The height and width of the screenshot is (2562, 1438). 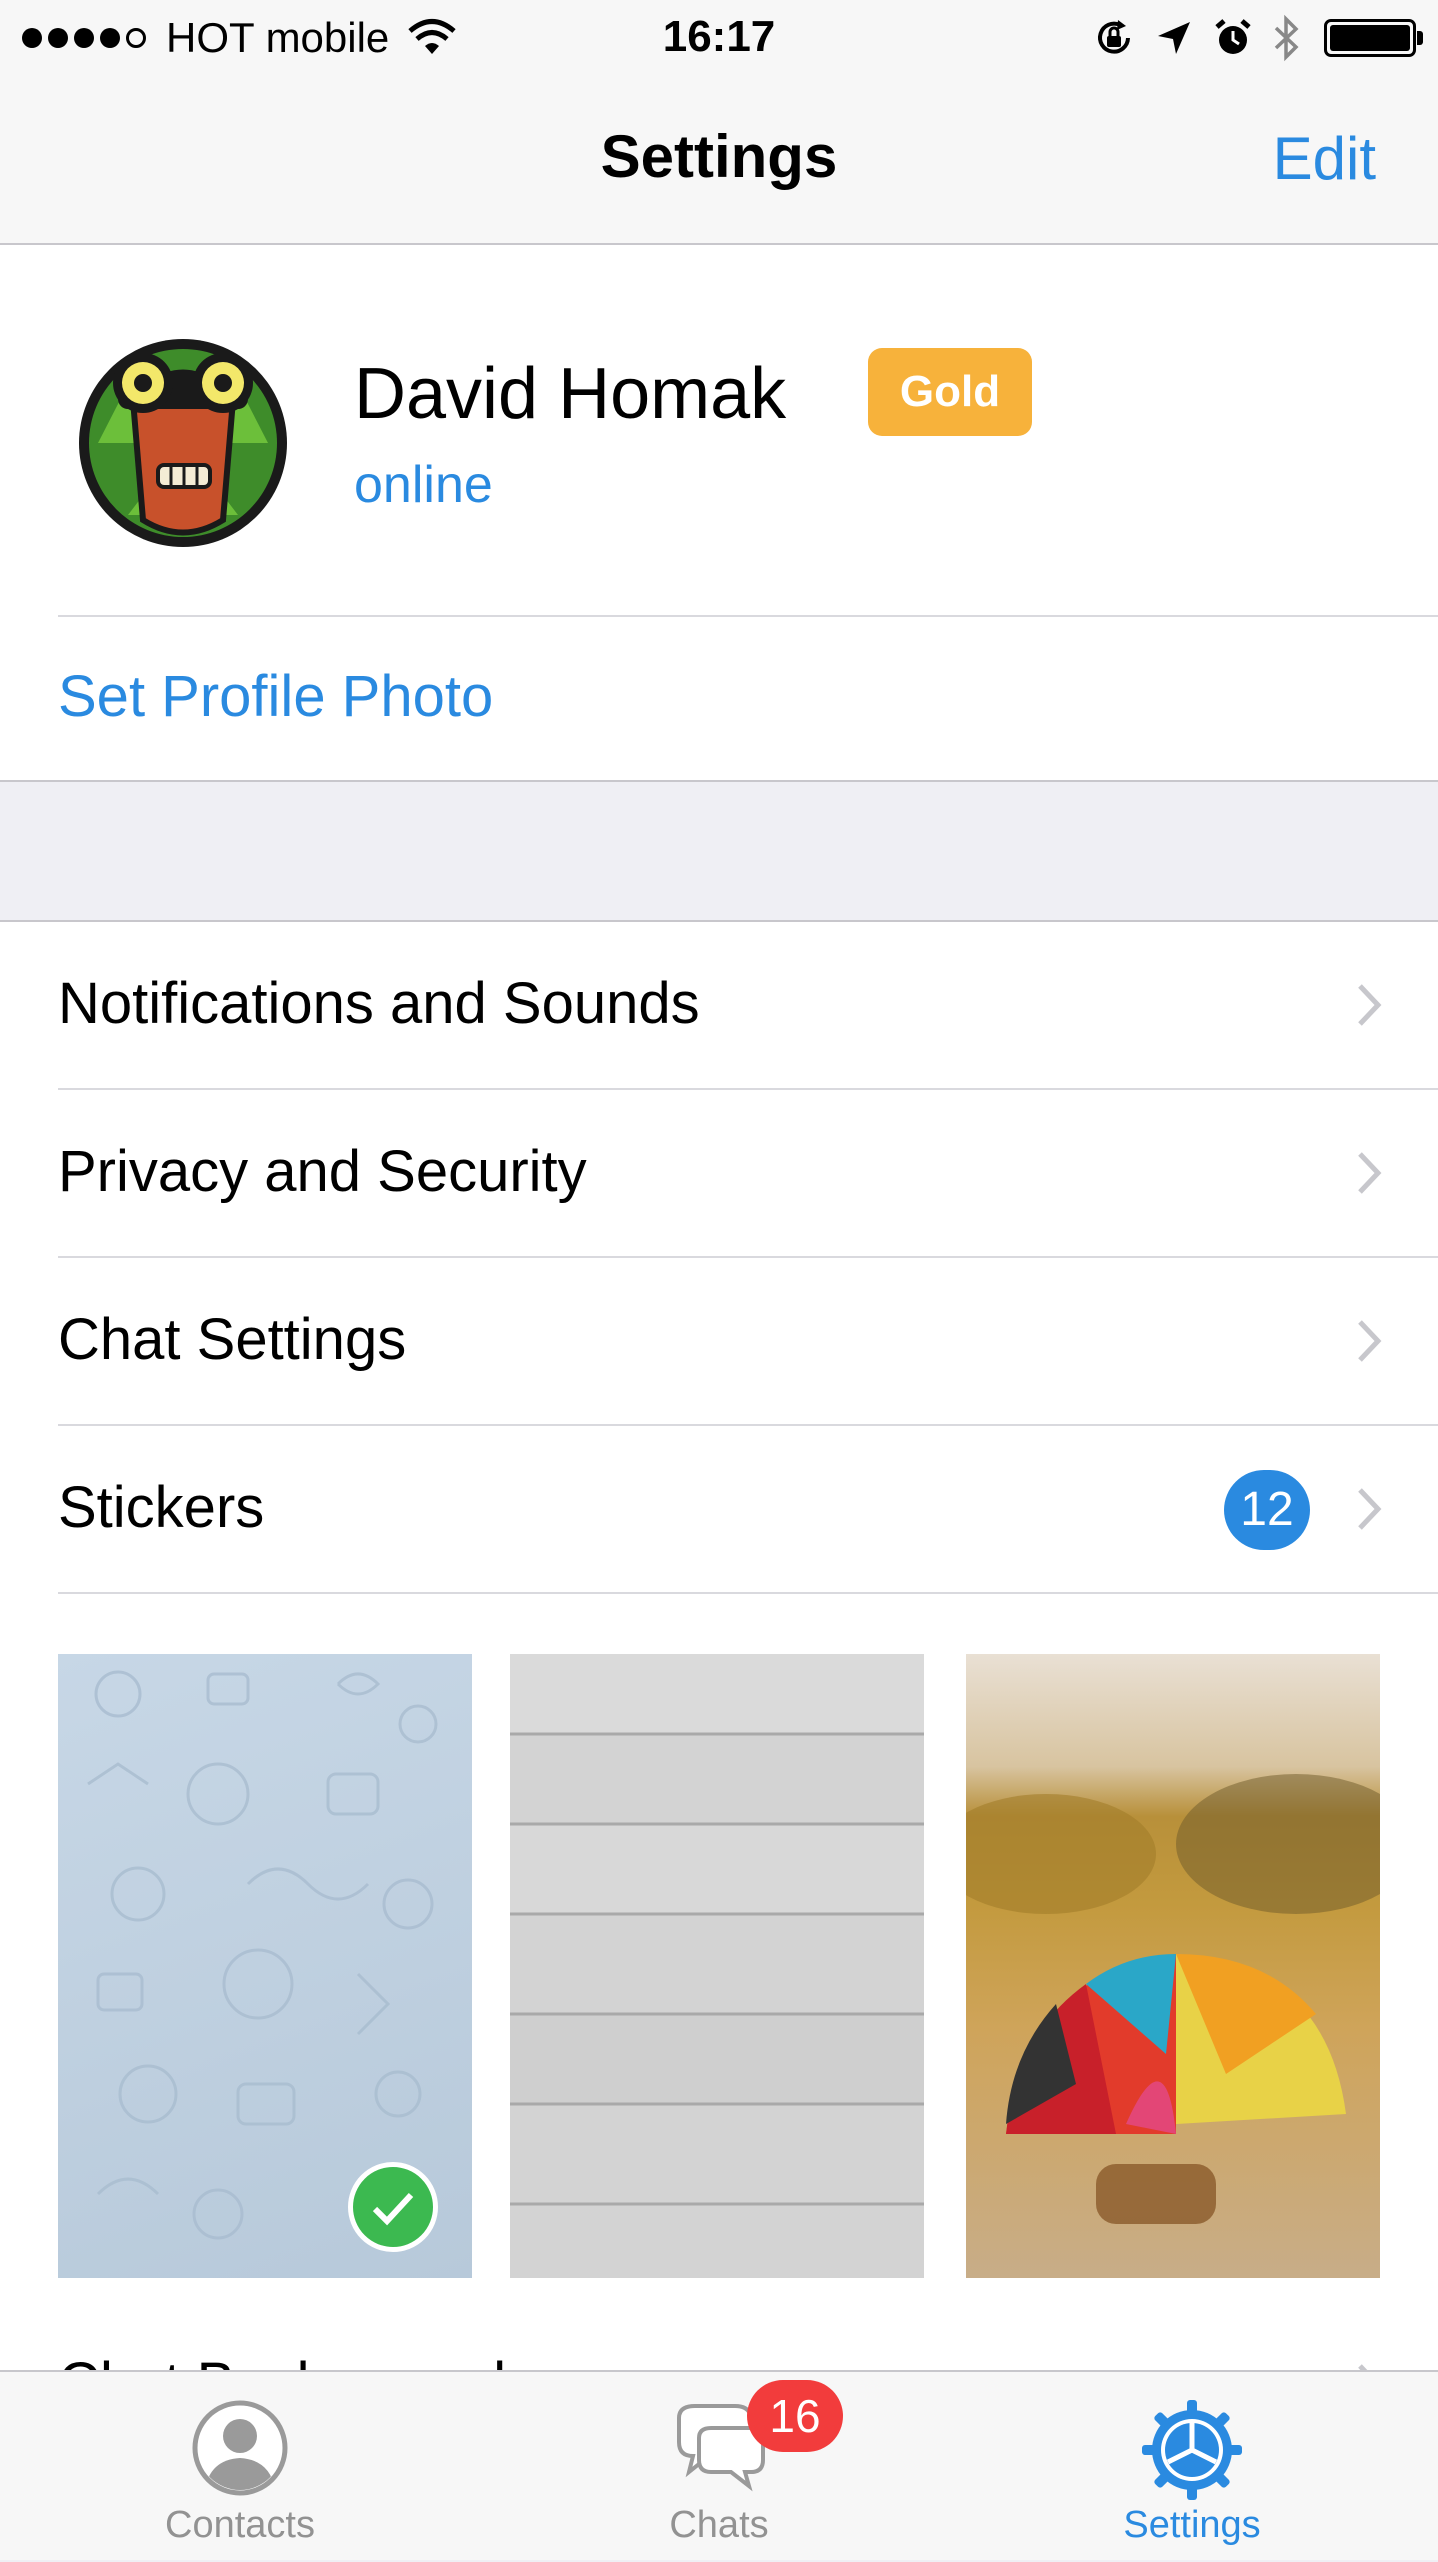 I want to click on settings-item-label: Stickers, so click(x=161, y=1507).